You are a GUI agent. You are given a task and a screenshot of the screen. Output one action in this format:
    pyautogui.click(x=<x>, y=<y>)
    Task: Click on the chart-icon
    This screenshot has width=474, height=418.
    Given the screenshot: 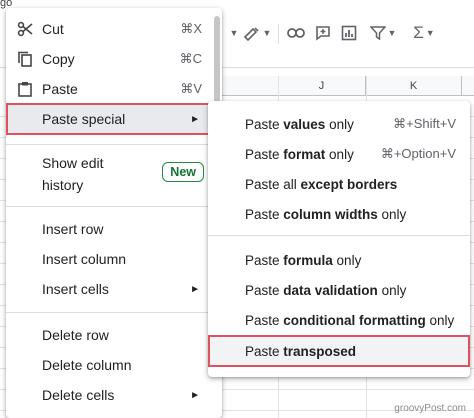 What is the action you would take?
    pyautogui.click(x=349, y=33)
    